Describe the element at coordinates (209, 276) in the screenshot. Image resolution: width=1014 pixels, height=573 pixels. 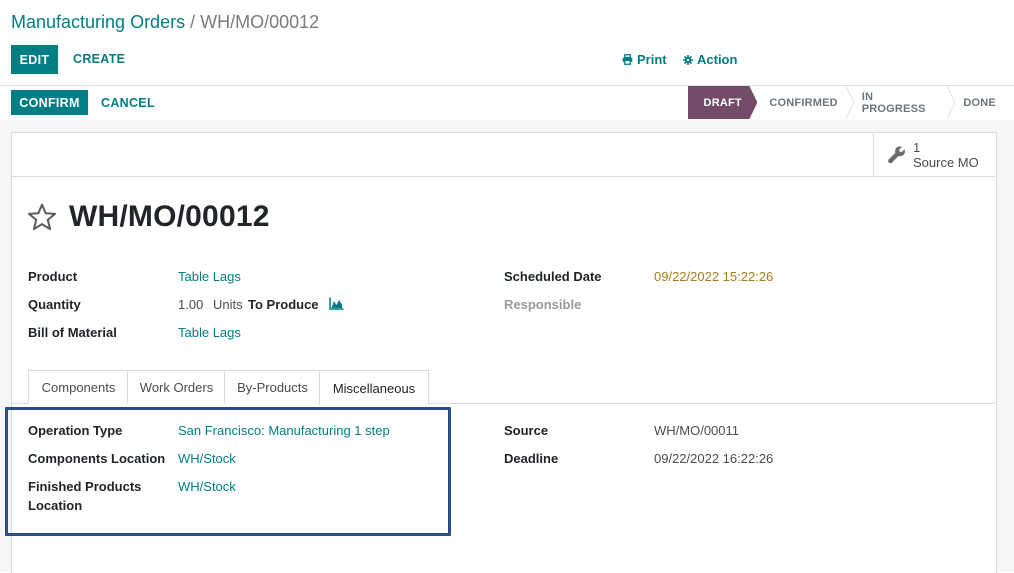
I see `product-value: Table Lags` at that location.